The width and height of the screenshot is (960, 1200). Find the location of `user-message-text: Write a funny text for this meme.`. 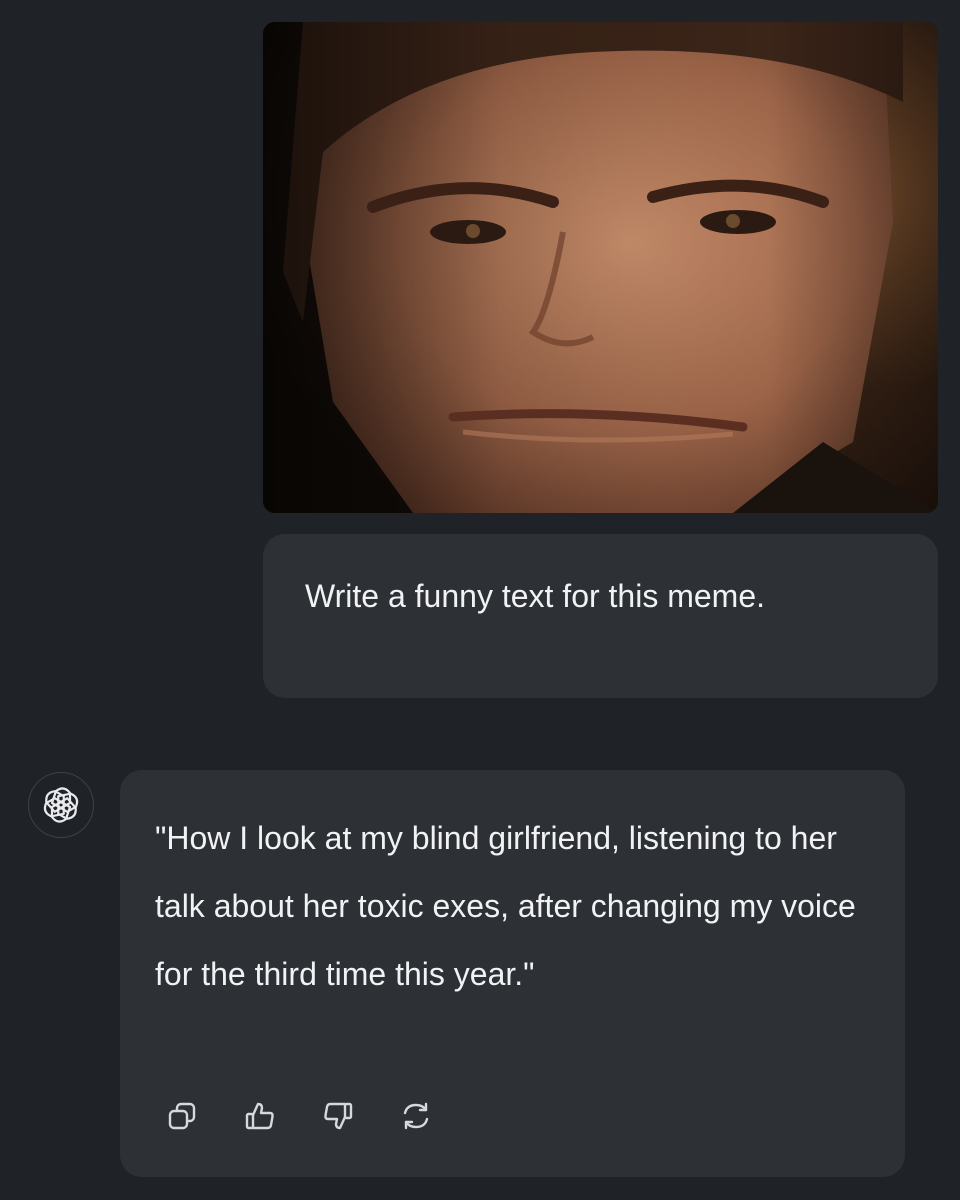

user-message-text: Write a funny text for this meme. is located at coordinates (535, 596).